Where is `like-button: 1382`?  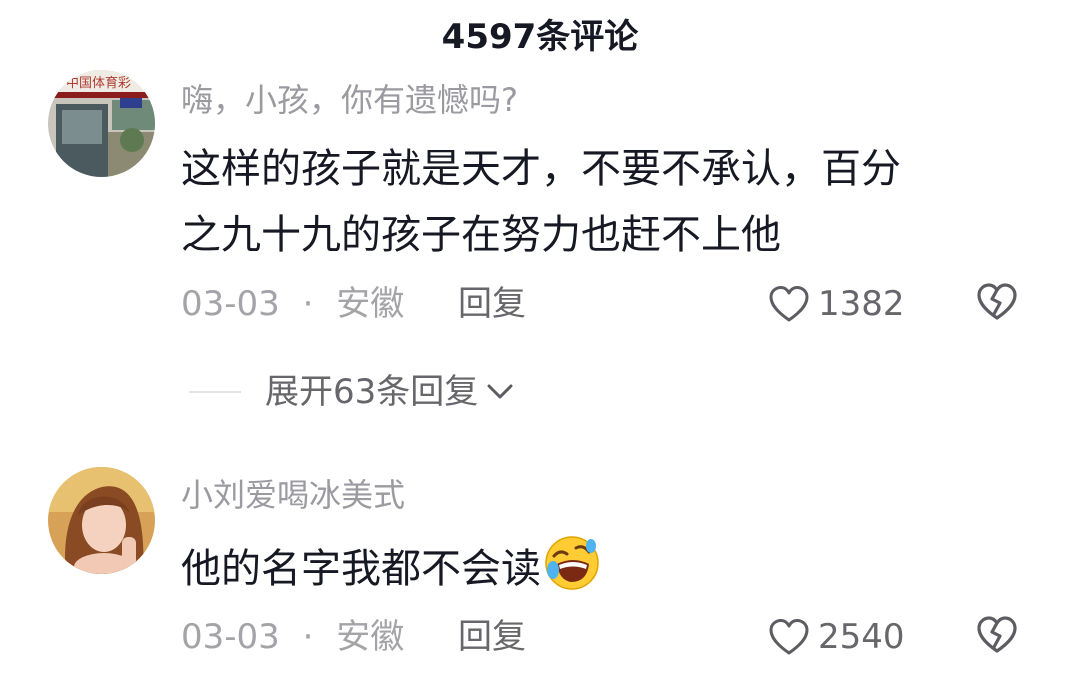 like-button: 1382 is located at coordinates (836, 304).